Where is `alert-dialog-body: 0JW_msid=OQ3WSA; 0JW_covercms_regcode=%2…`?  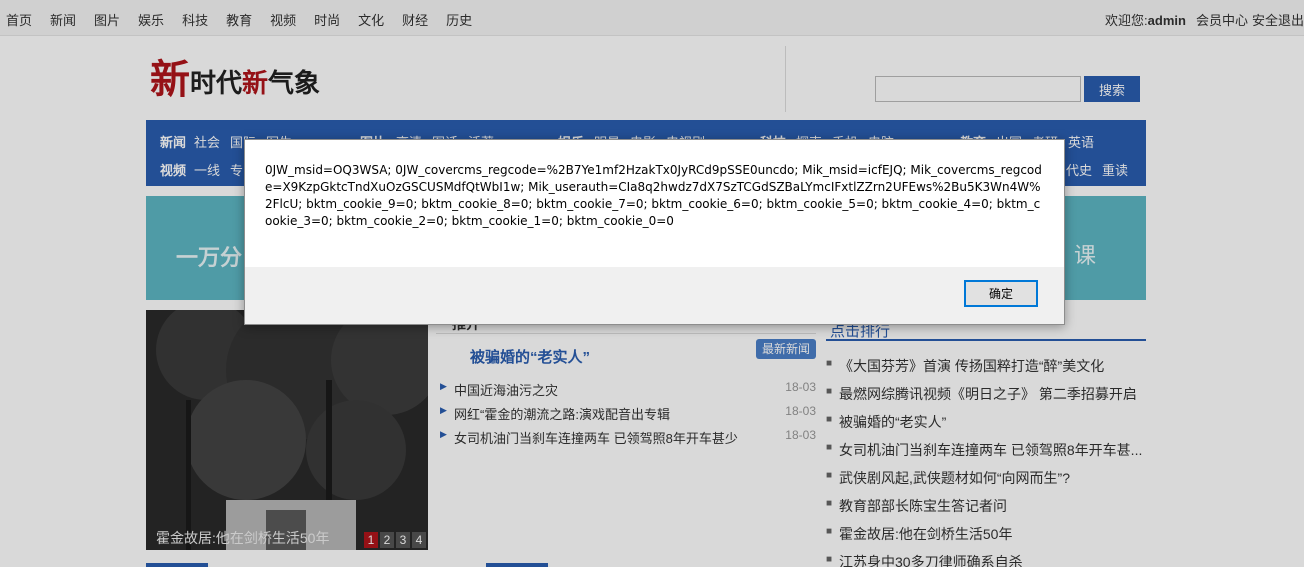
alert-dialog-body: 0JW_msid=OQ3WSA; 0JW_covercms_regcode=%2… is located at coordinates (654, 203).